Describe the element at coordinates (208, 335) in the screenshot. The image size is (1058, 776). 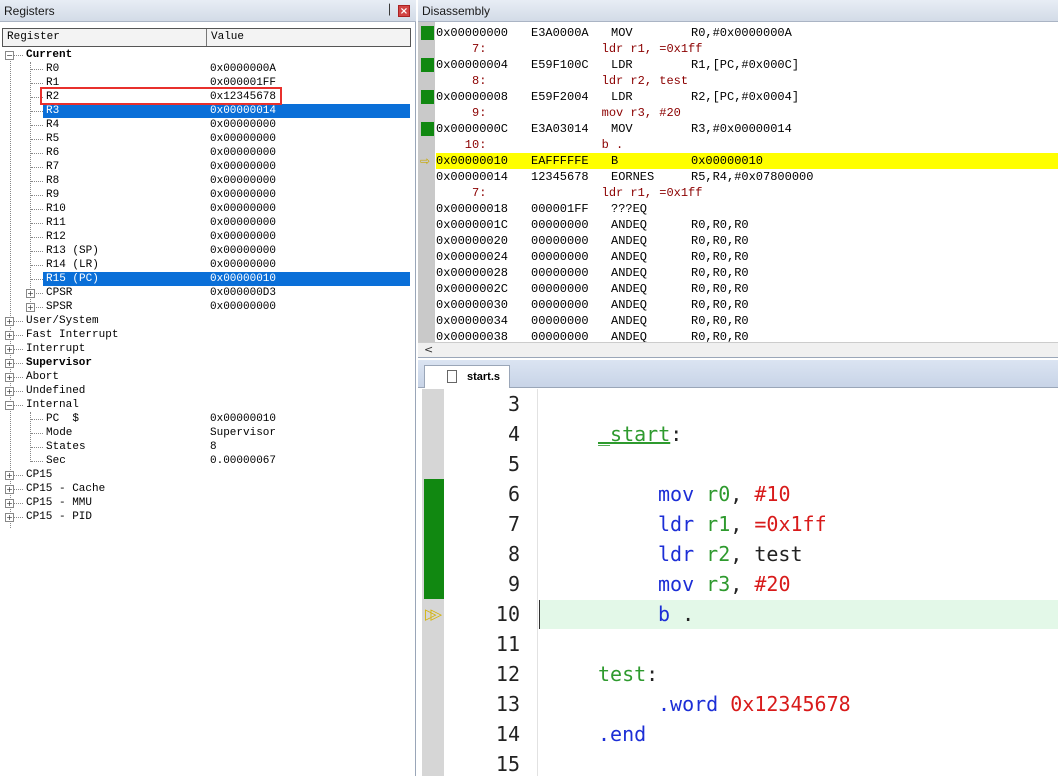
I see `register-row: + Fast Interrupt` at that location.